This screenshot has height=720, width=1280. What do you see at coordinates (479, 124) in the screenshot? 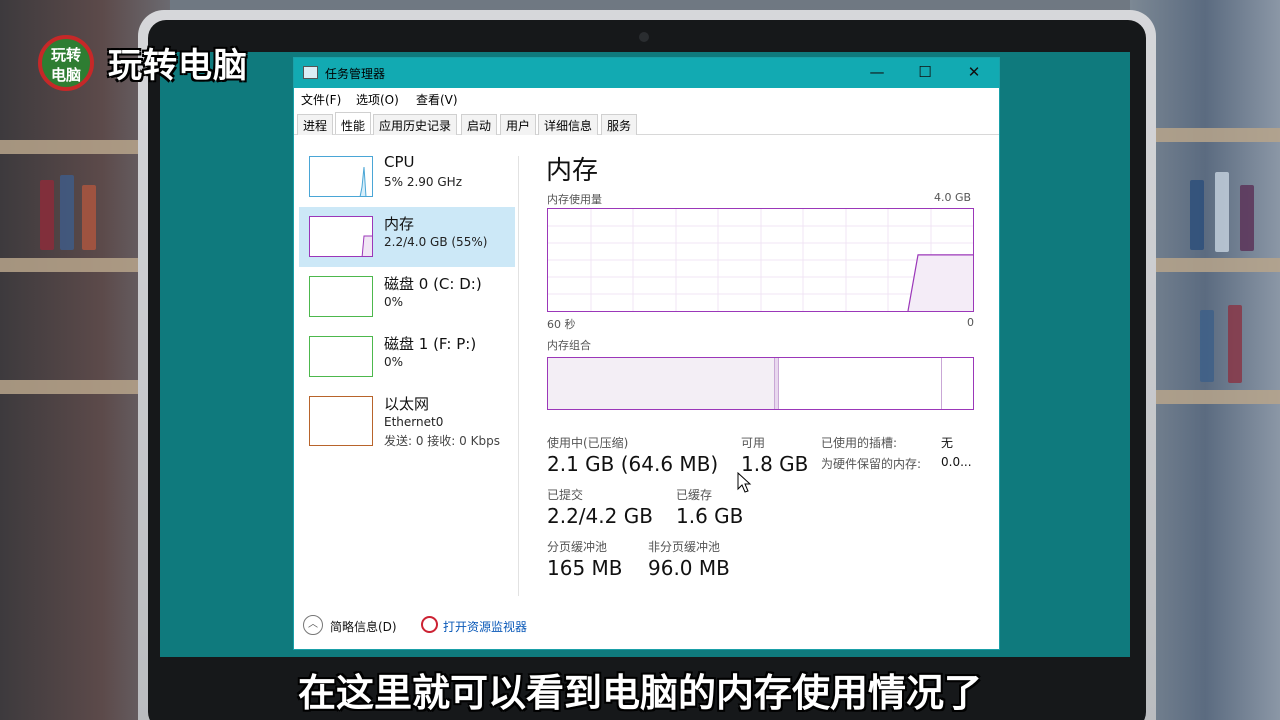
I see `tab-startup: 启动` at bounding box center [479, 124].